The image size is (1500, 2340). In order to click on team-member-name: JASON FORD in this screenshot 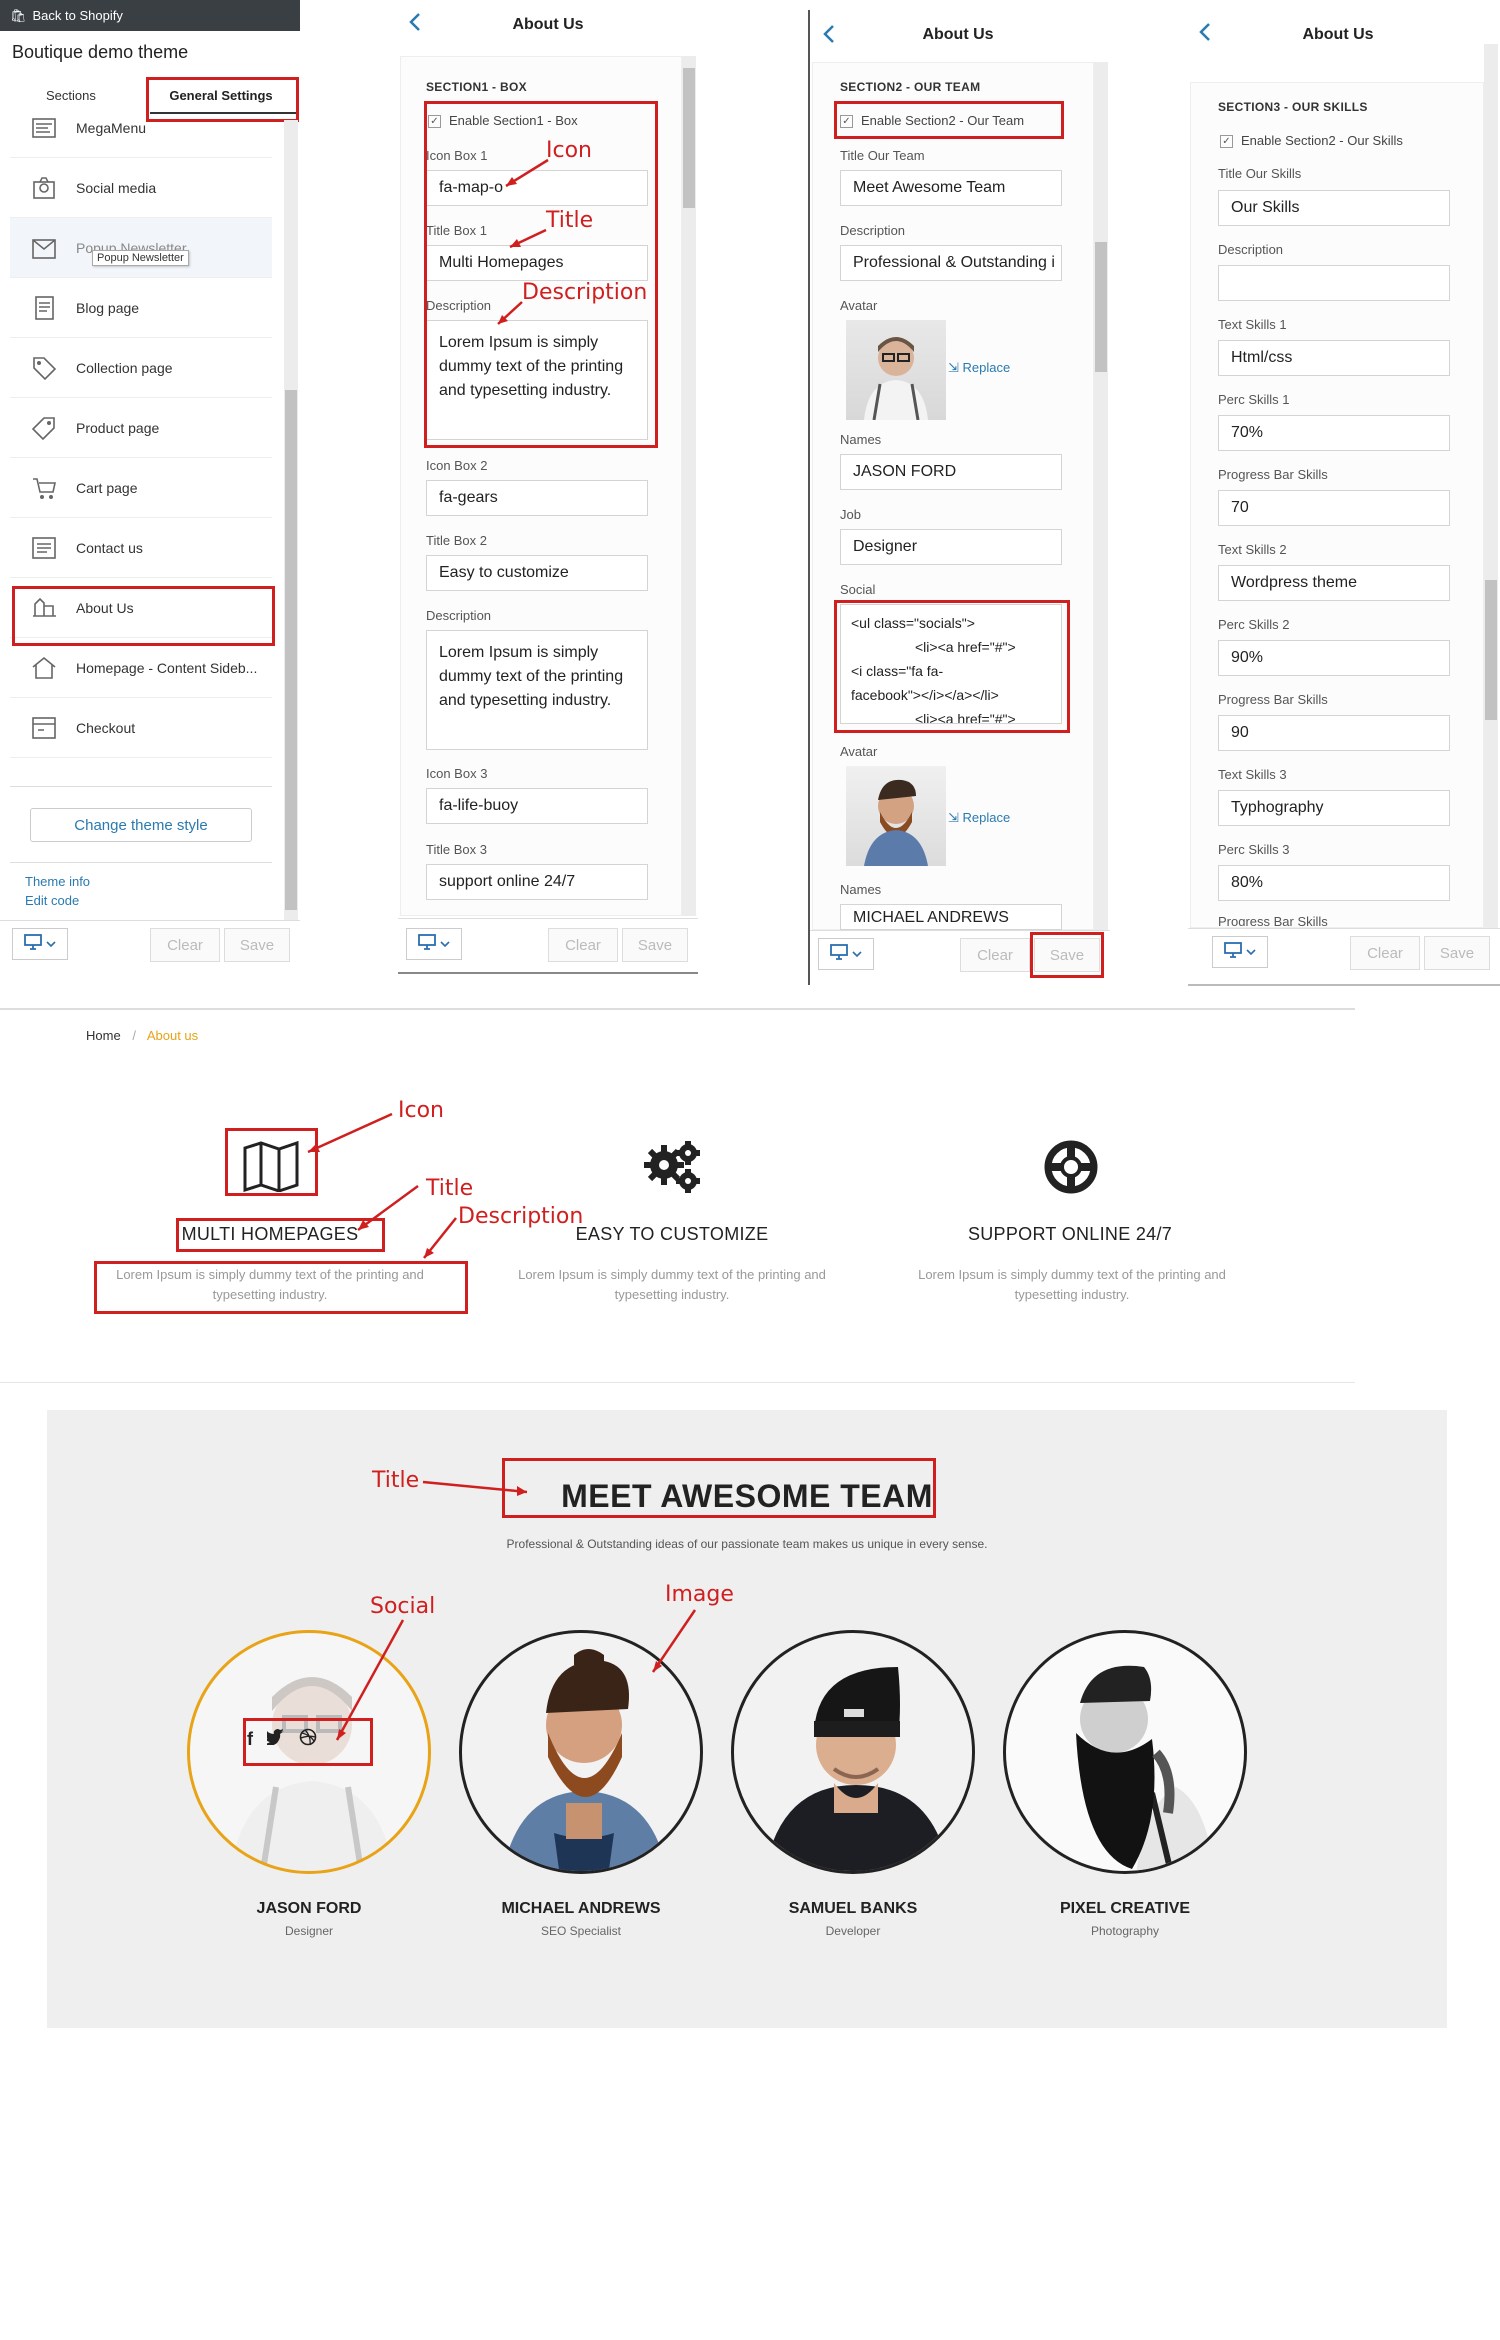, I will do `click(309, 1908)`.